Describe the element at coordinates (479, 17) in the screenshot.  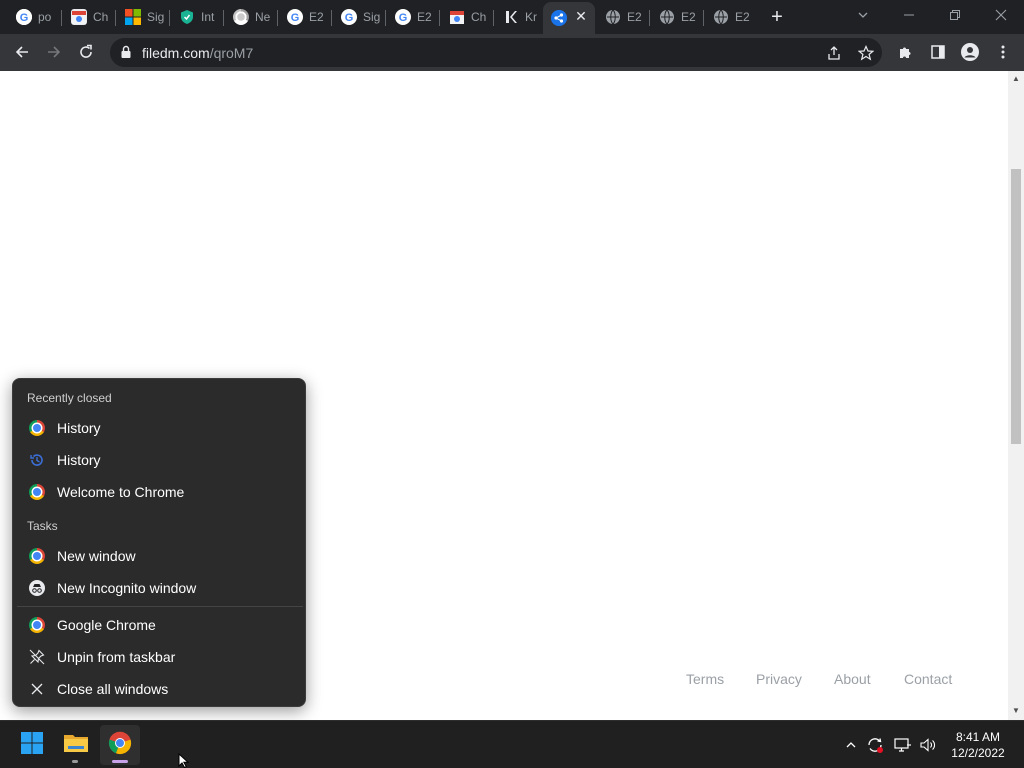
I see `tab-label: Ch` at that location.